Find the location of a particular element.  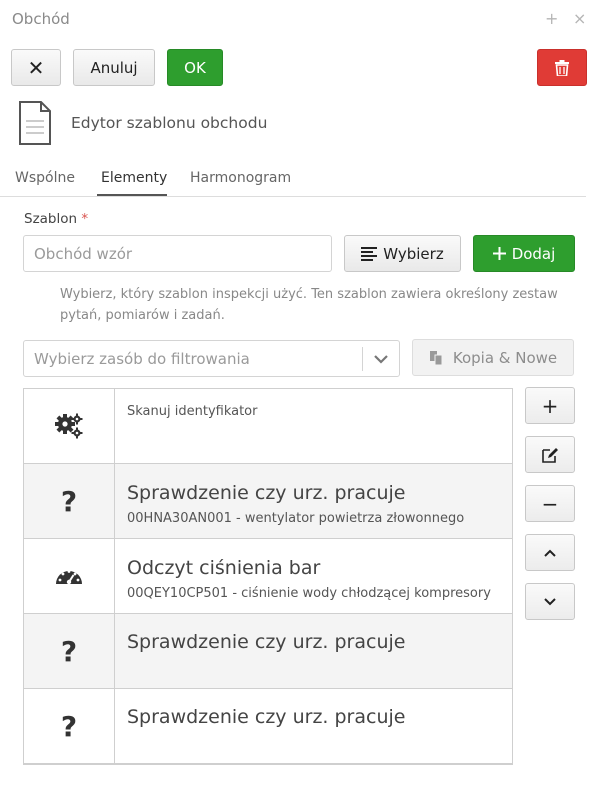

window-title: Obchód is located at coordinates (41, 19).